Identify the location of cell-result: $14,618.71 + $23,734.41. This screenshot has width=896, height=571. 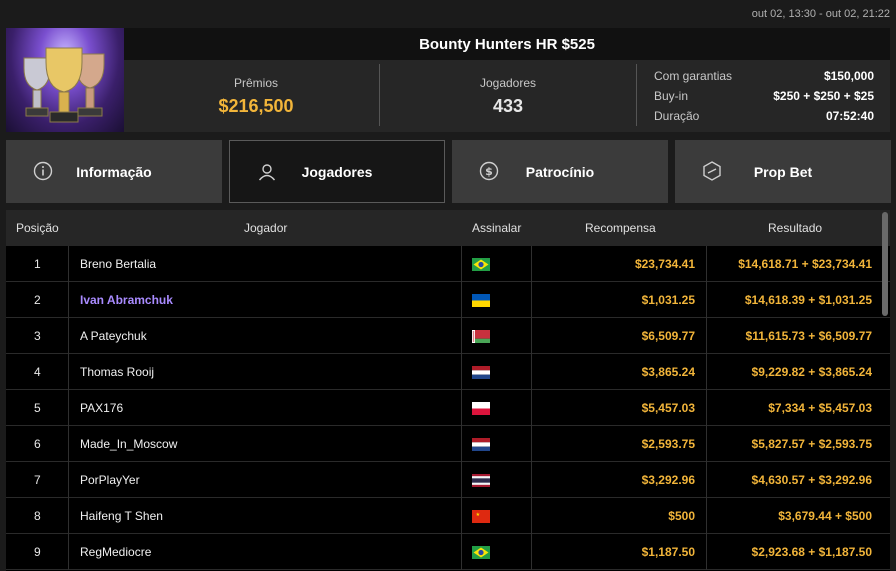
(805, 264).